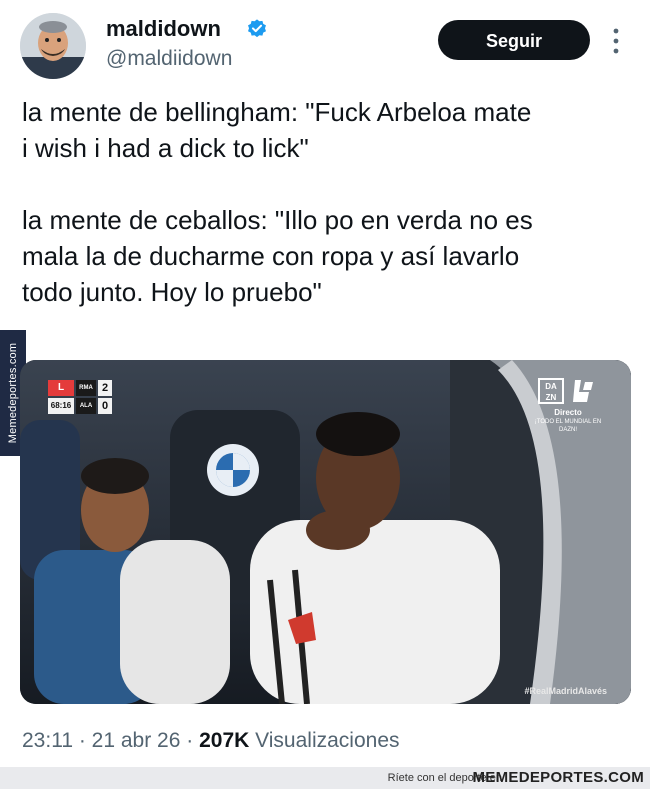 The width and height of the screenshot is (650, 789). I want to click on more-vertical-icon, so click(616, 41).